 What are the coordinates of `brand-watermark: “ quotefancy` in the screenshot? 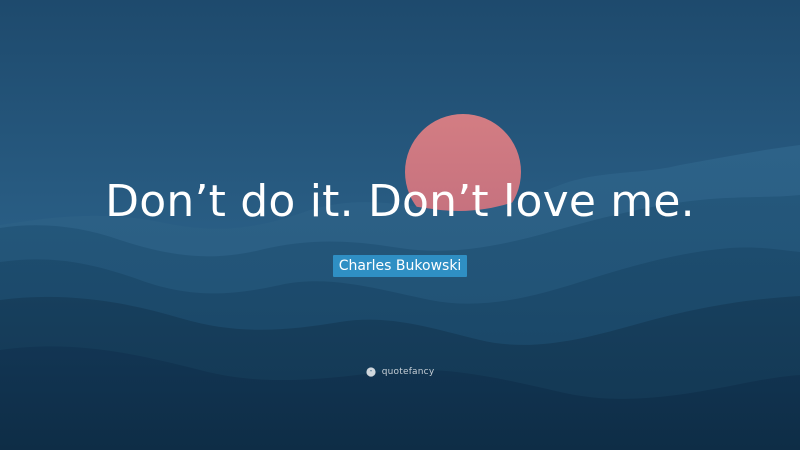 It's located at (400, 372).